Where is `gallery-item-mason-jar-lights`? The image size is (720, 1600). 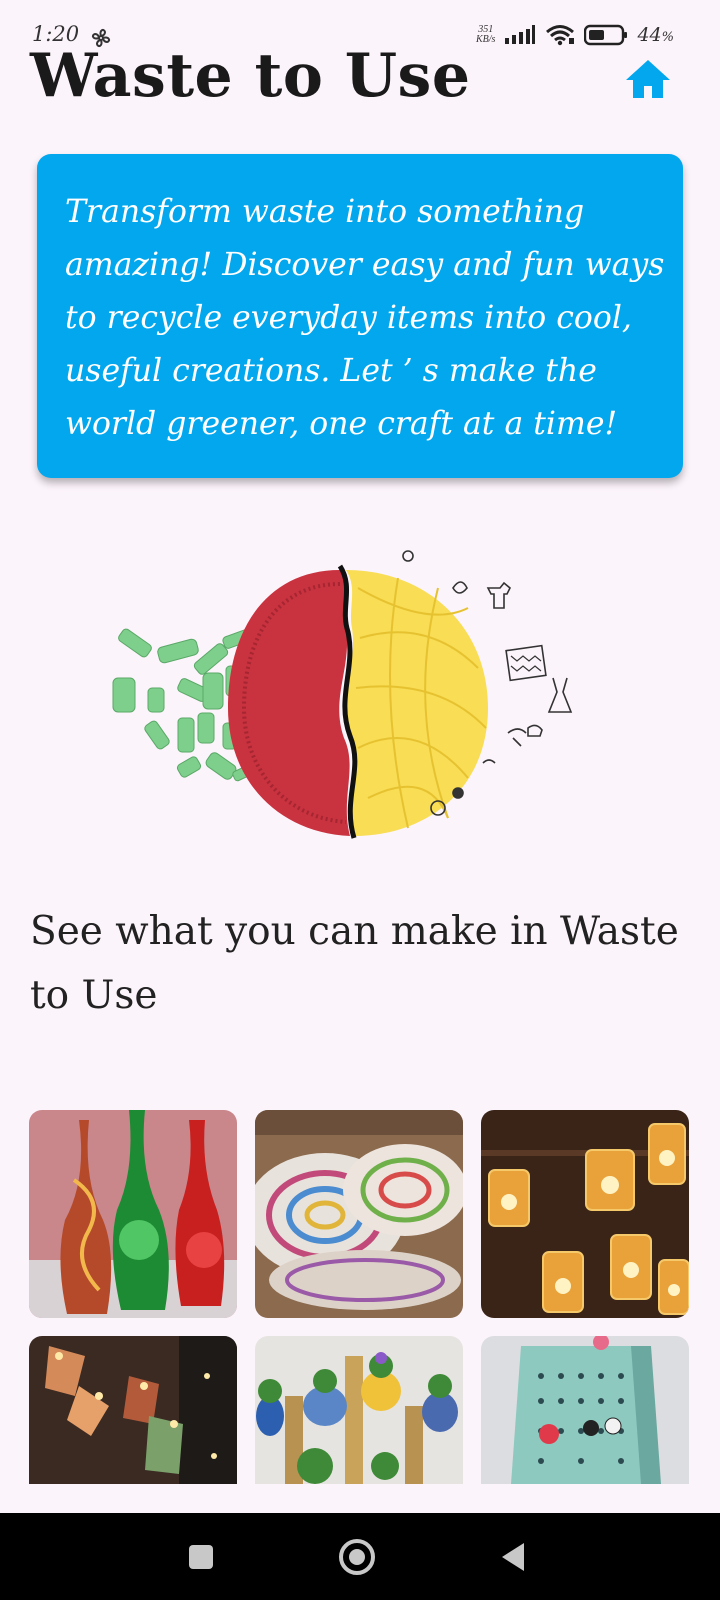 gallery-item-mason-jar-lights is located at coordinates (585, 1214).